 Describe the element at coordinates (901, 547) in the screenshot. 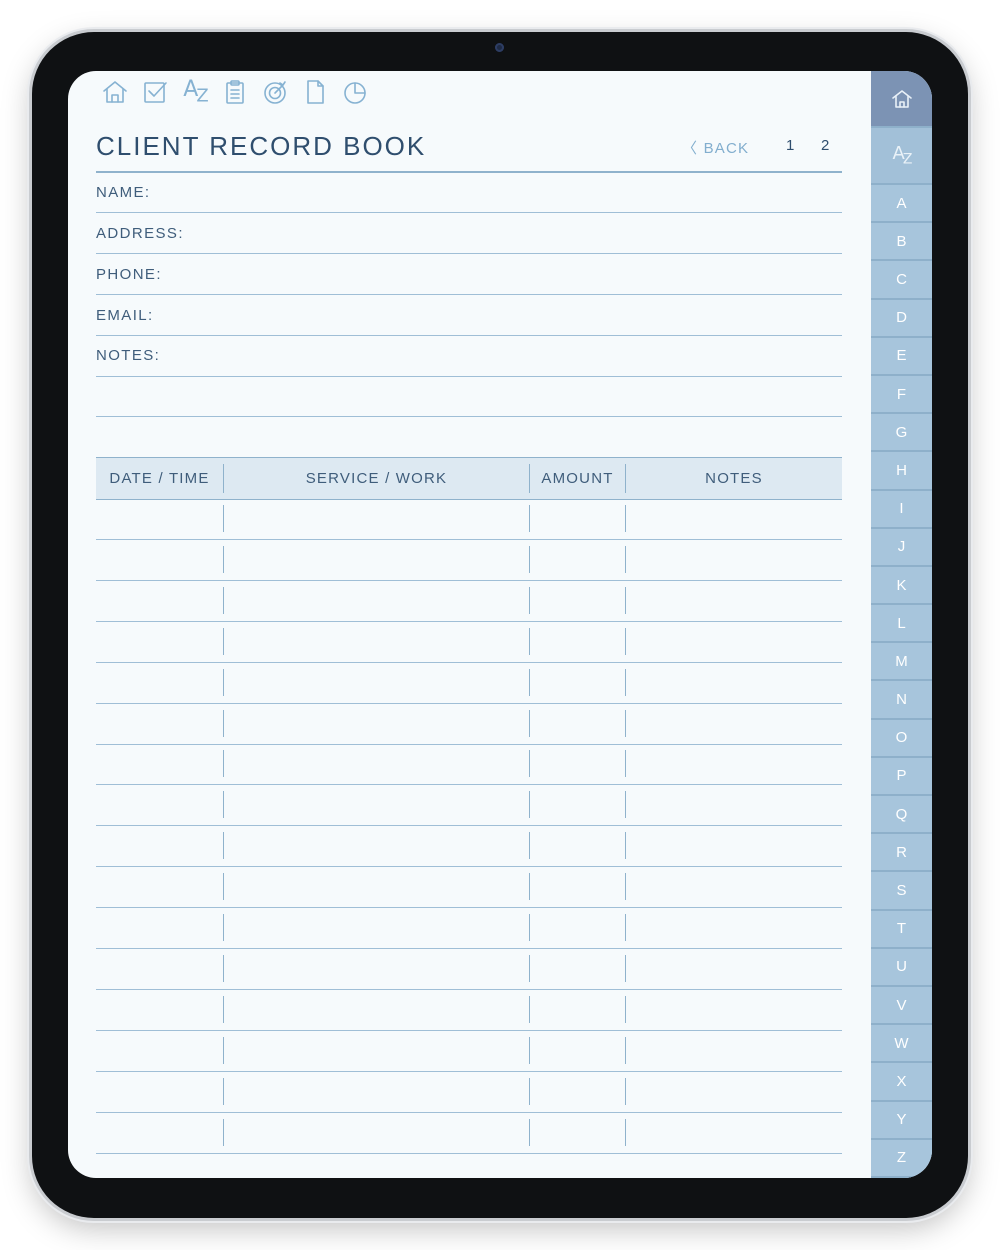

I see `sidebar-tab-j: J` at that location.